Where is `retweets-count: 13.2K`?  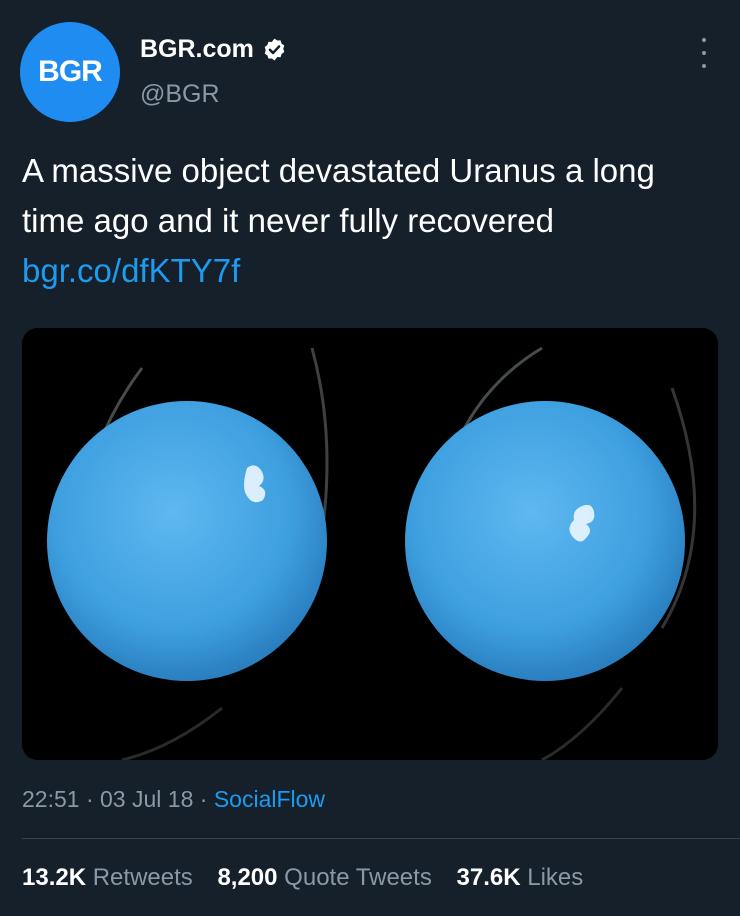 retweets-count: 13.2K is located at coordinates (54, 877).